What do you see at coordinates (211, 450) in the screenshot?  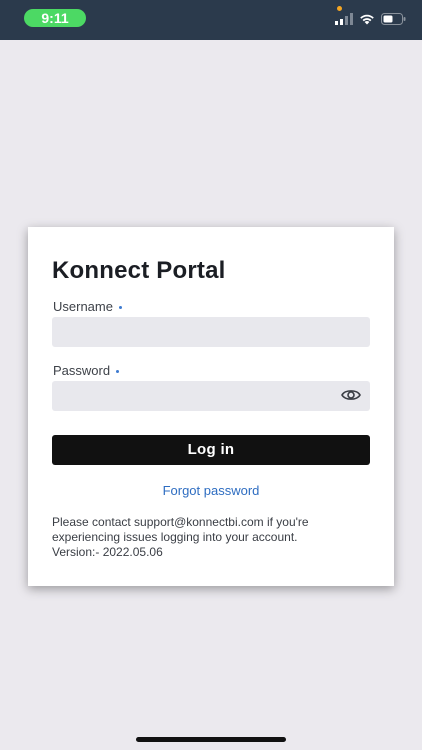 I see `login-button: Log in` at bounding box center [211, 450].